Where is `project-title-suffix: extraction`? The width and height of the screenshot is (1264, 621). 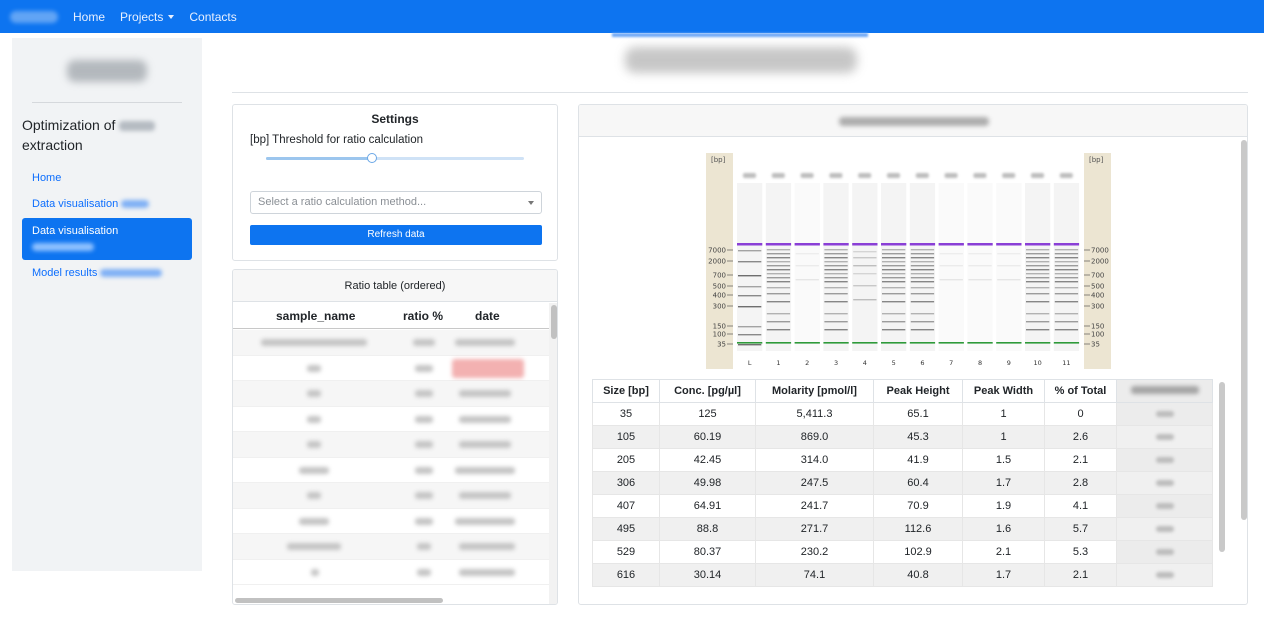 project-title-suffix: extraction is located at coordinates (52, 145).